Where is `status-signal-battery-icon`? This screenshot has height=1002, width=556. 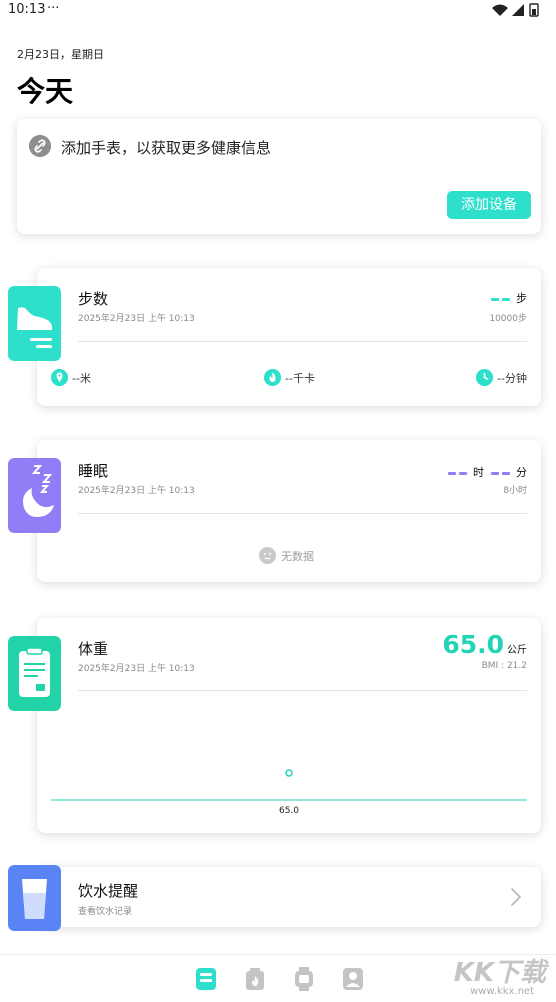
status-signal-battery-icon is located at coordinates (515, 10).